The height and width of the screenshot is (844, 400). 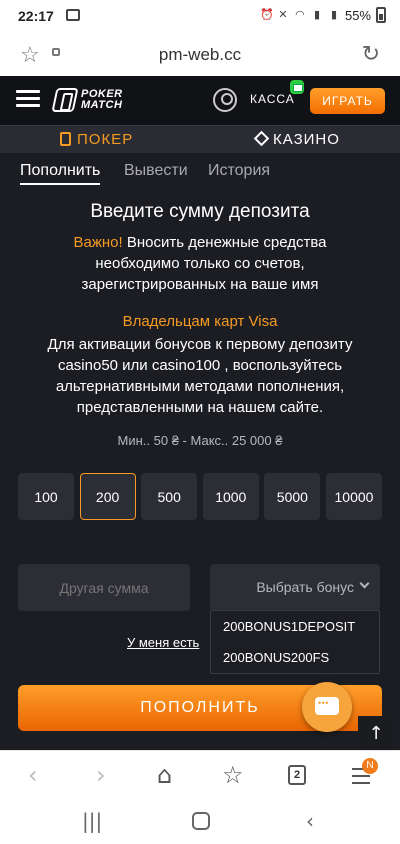 I want to click on amount-200-button: 200, so click(x=107, y=496).